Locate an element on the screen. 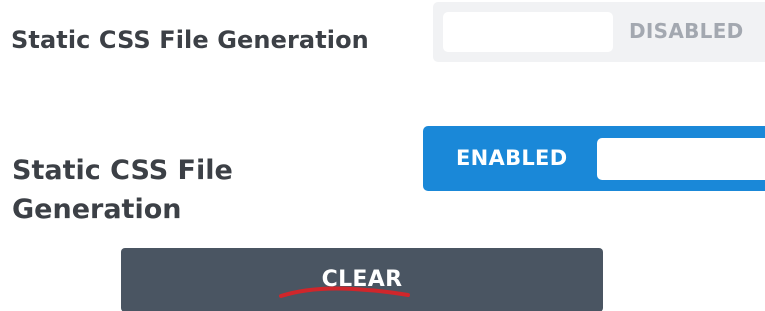 The image size is (765, 311). static-css-toggle-enabled: ENABLED is located at coordinates (594, 158).